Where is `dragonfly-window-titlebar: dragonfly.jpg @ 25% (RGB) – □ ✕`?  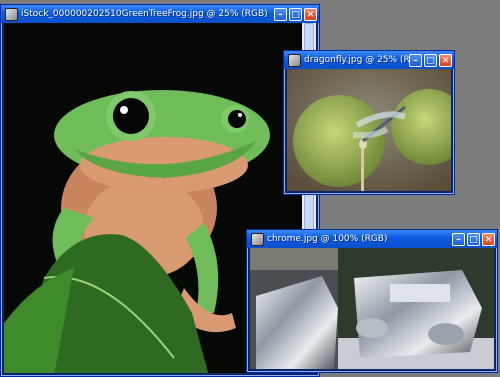
dragonfly-window-titlebar: dragonfly.jpg @ 25% (RGB) – □ ✕ is located at coordinates (369, 60).